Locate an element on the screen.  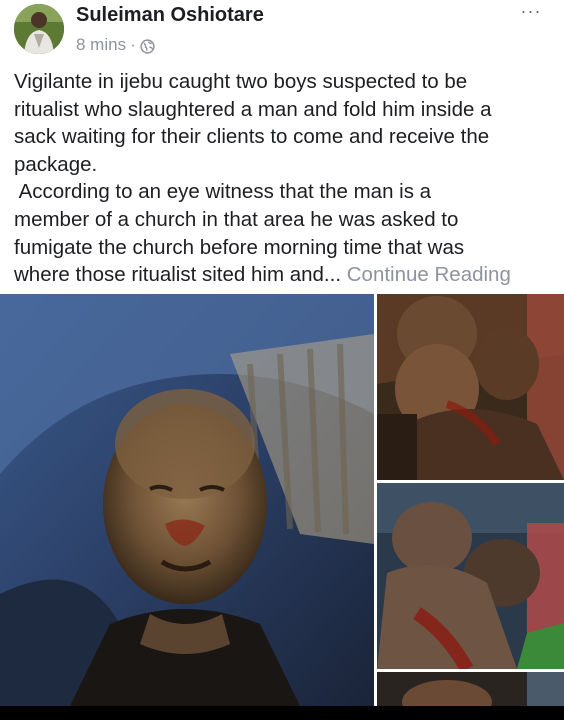
avatar is located at coordinates (39, 29).